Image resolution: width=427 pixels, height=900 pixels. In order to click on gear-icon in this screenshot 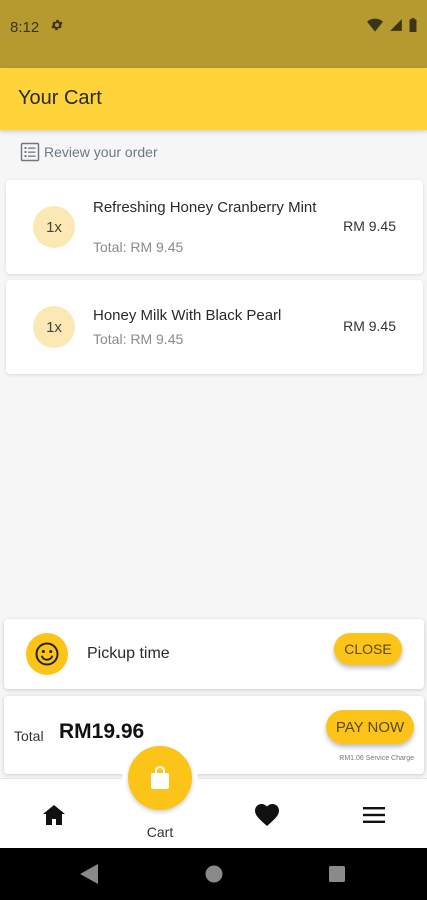, I will do `click(57, 27)`.